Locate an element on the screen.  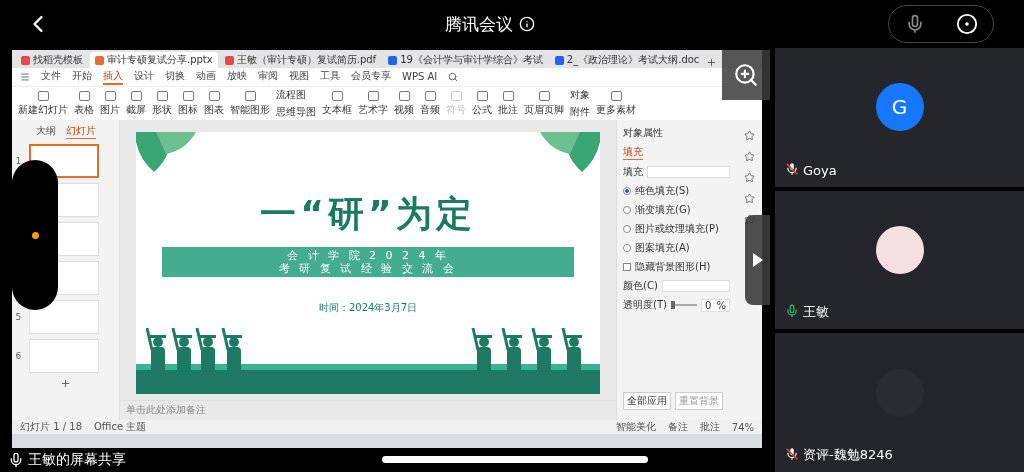
play-triangle-icon is located at coordinates (757, 260).